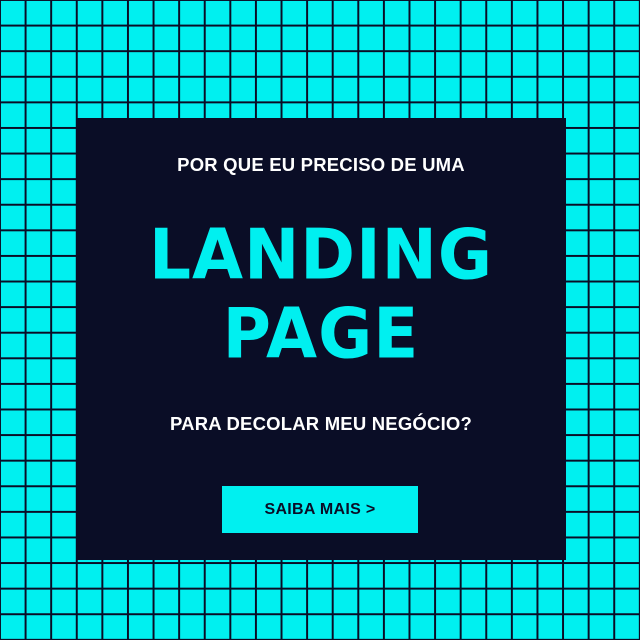 The height and width of the screenshot is (640, 640). I want to click on question-text: PARA DECOLAR MEU NEGÓCIO?, so click(321, 423).